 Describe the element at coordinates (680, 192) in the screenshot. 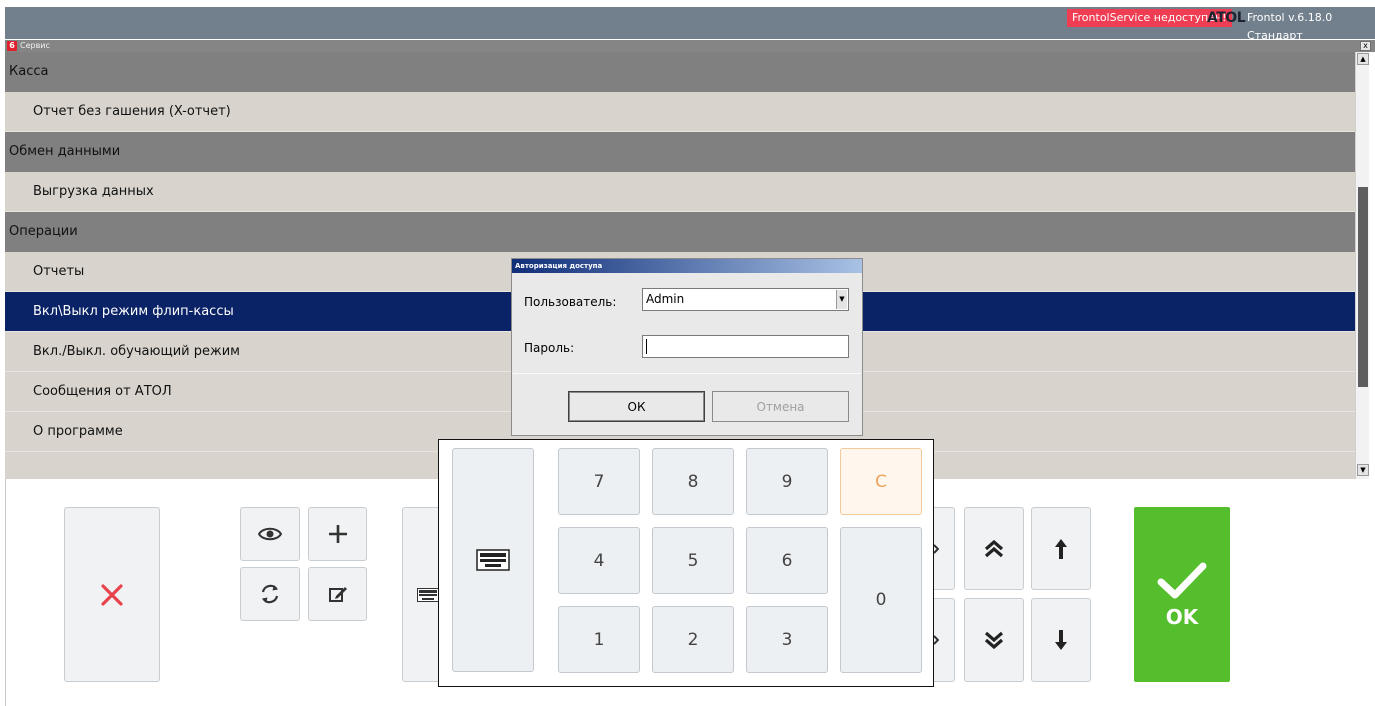

I see `menu-item-data-export: Выгрузка данных` at that location.